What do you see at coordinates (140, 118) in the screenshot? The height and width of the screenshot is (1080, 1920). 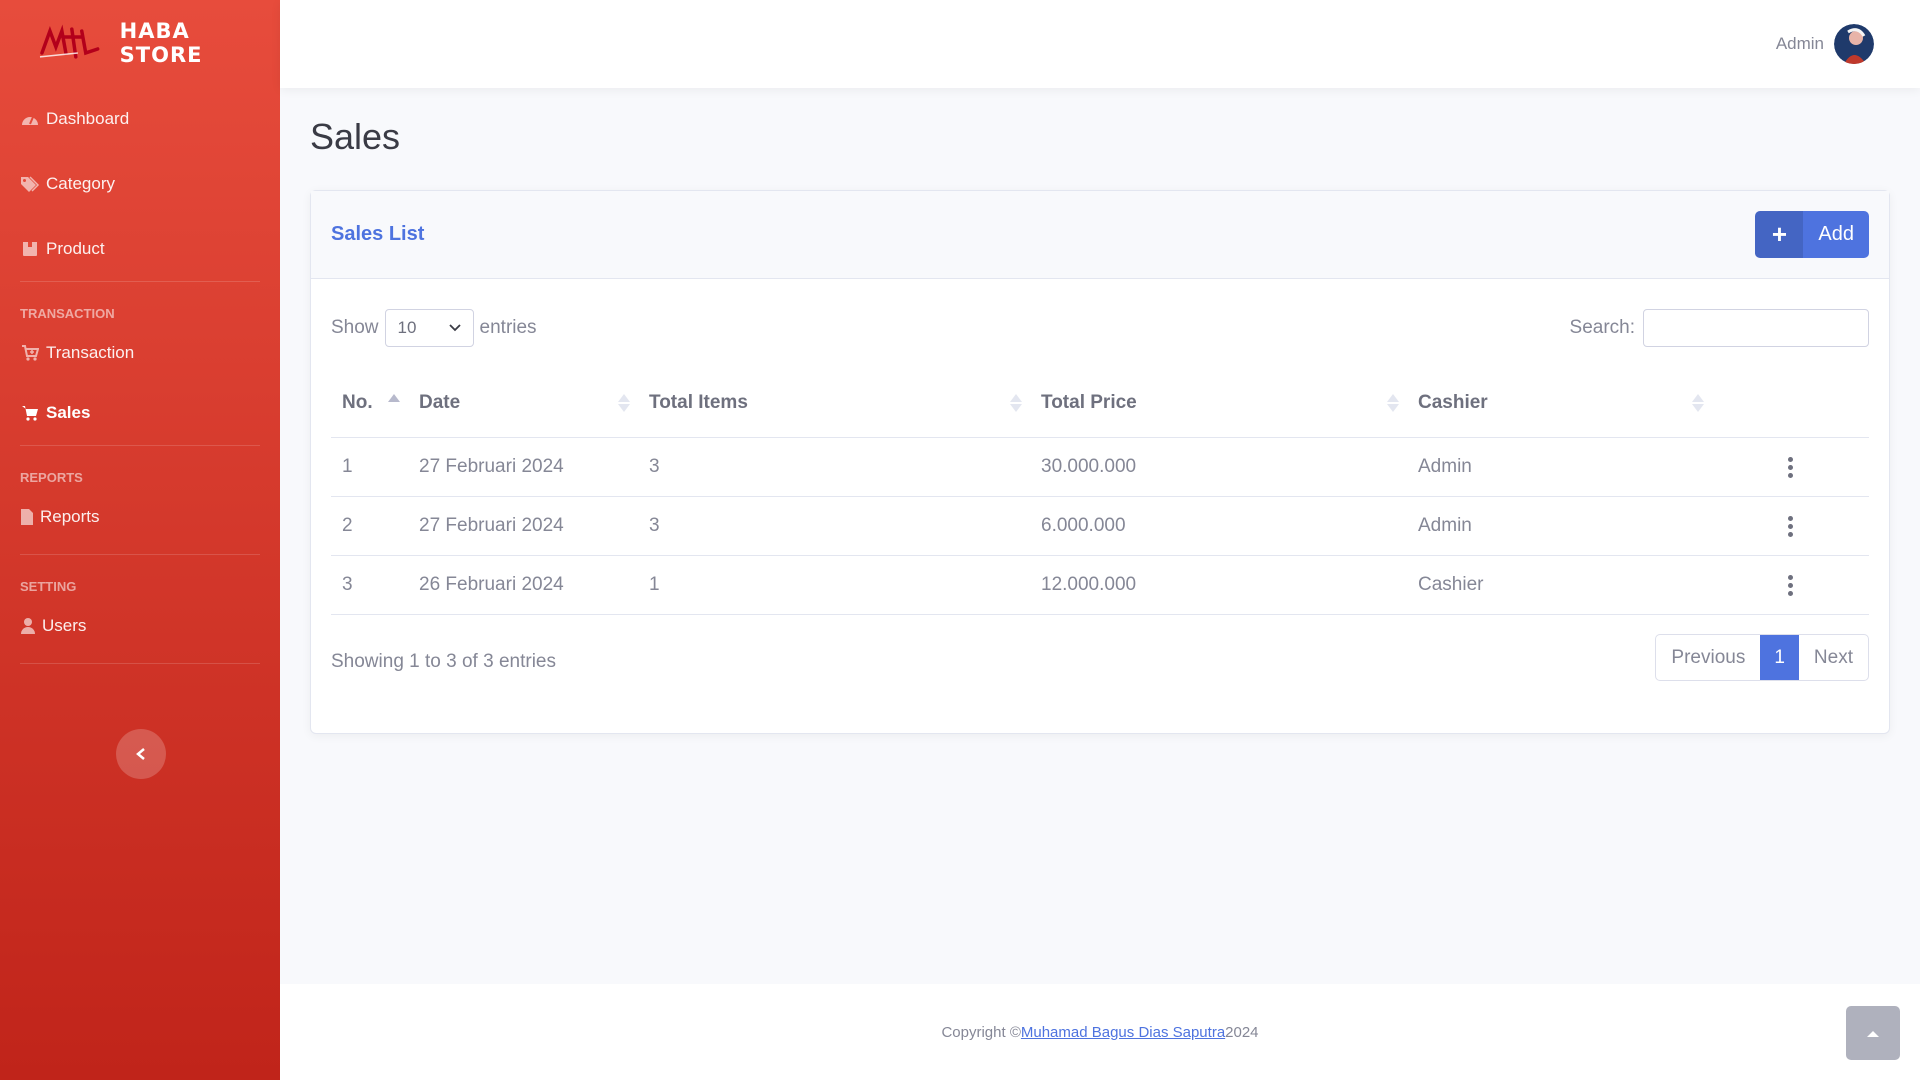 I see `sidebar-item-dashboard: Dashboard` at bounding box center [140, 118].